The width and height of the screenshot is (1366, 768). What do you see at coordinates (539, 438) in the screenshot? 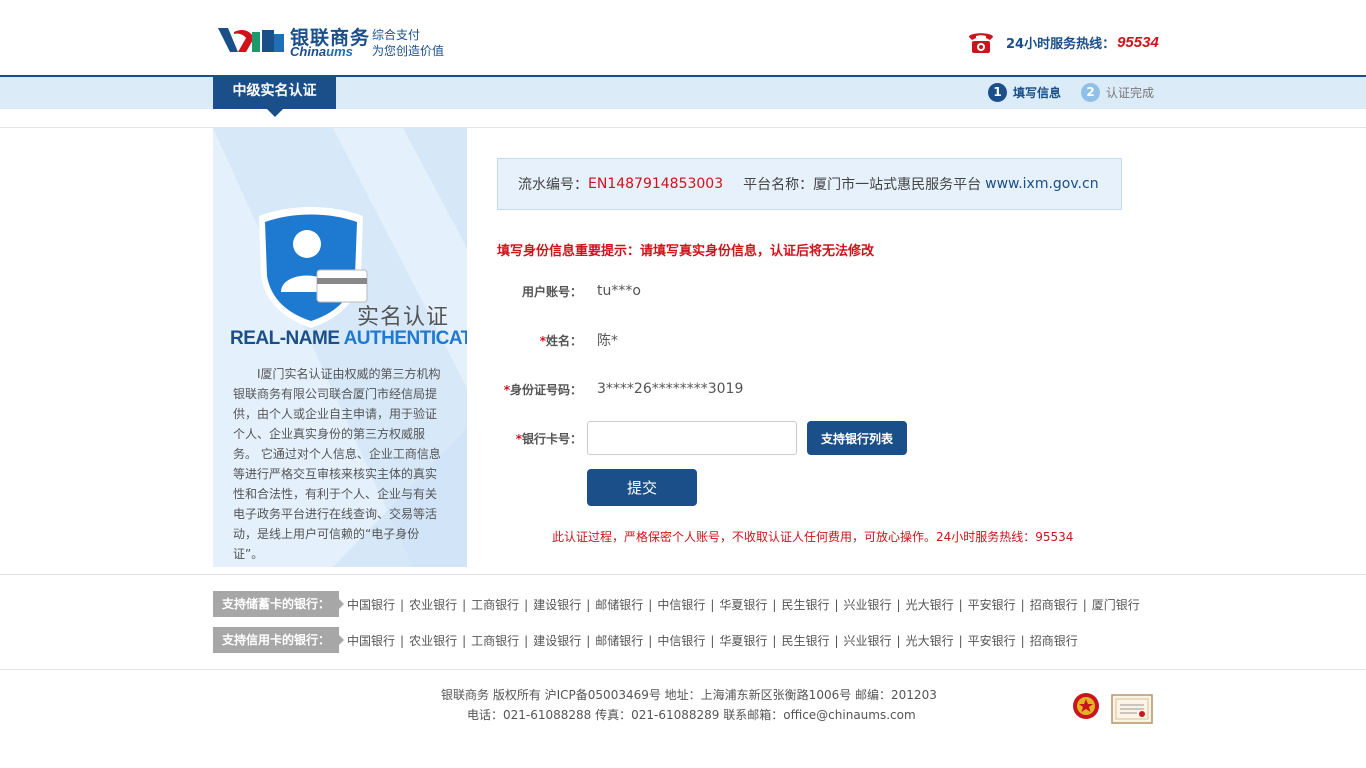
I see `bank-card-label: *银行卡号：` at bounding box center [539, 438].